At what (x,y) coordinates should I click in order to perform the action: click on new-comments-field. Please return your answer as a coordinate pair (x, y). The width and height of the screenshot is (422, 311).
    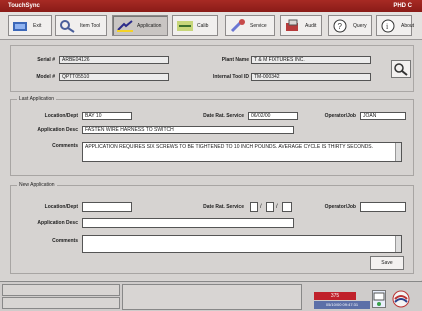
    Looking at the image, I should click on (242, 244).